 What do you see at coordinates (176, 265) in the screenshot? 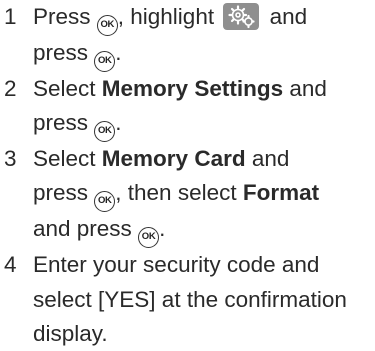
I see `step-line: Enter your security code and` at bounding box center [176, 265].